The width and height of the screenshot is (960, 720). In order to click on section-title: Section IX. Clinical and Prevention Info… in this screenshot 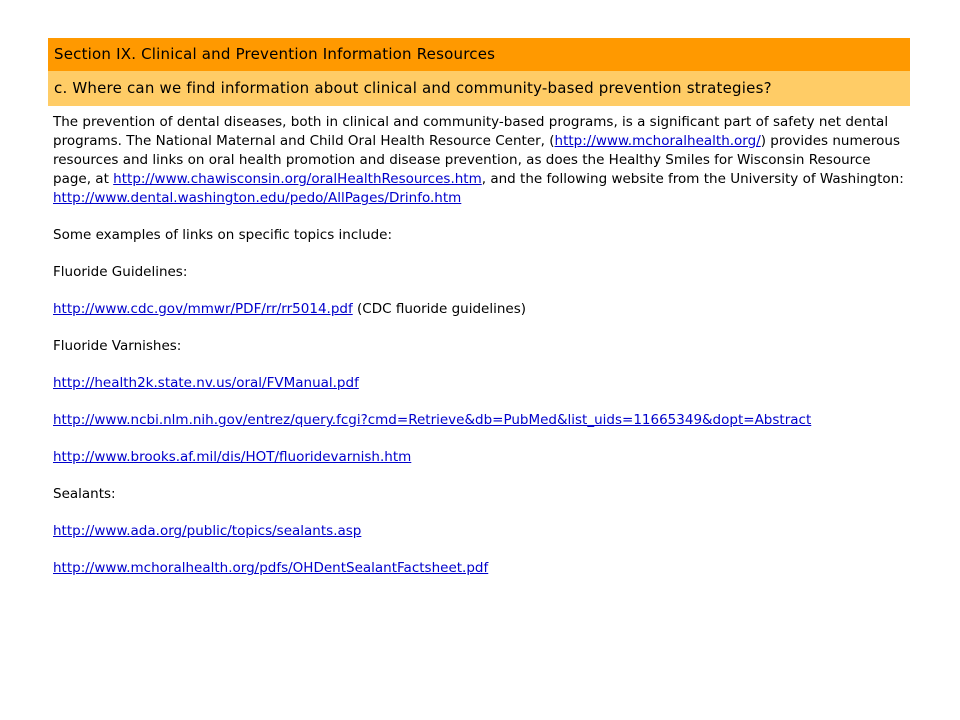, I will do `click(275, 54)`.